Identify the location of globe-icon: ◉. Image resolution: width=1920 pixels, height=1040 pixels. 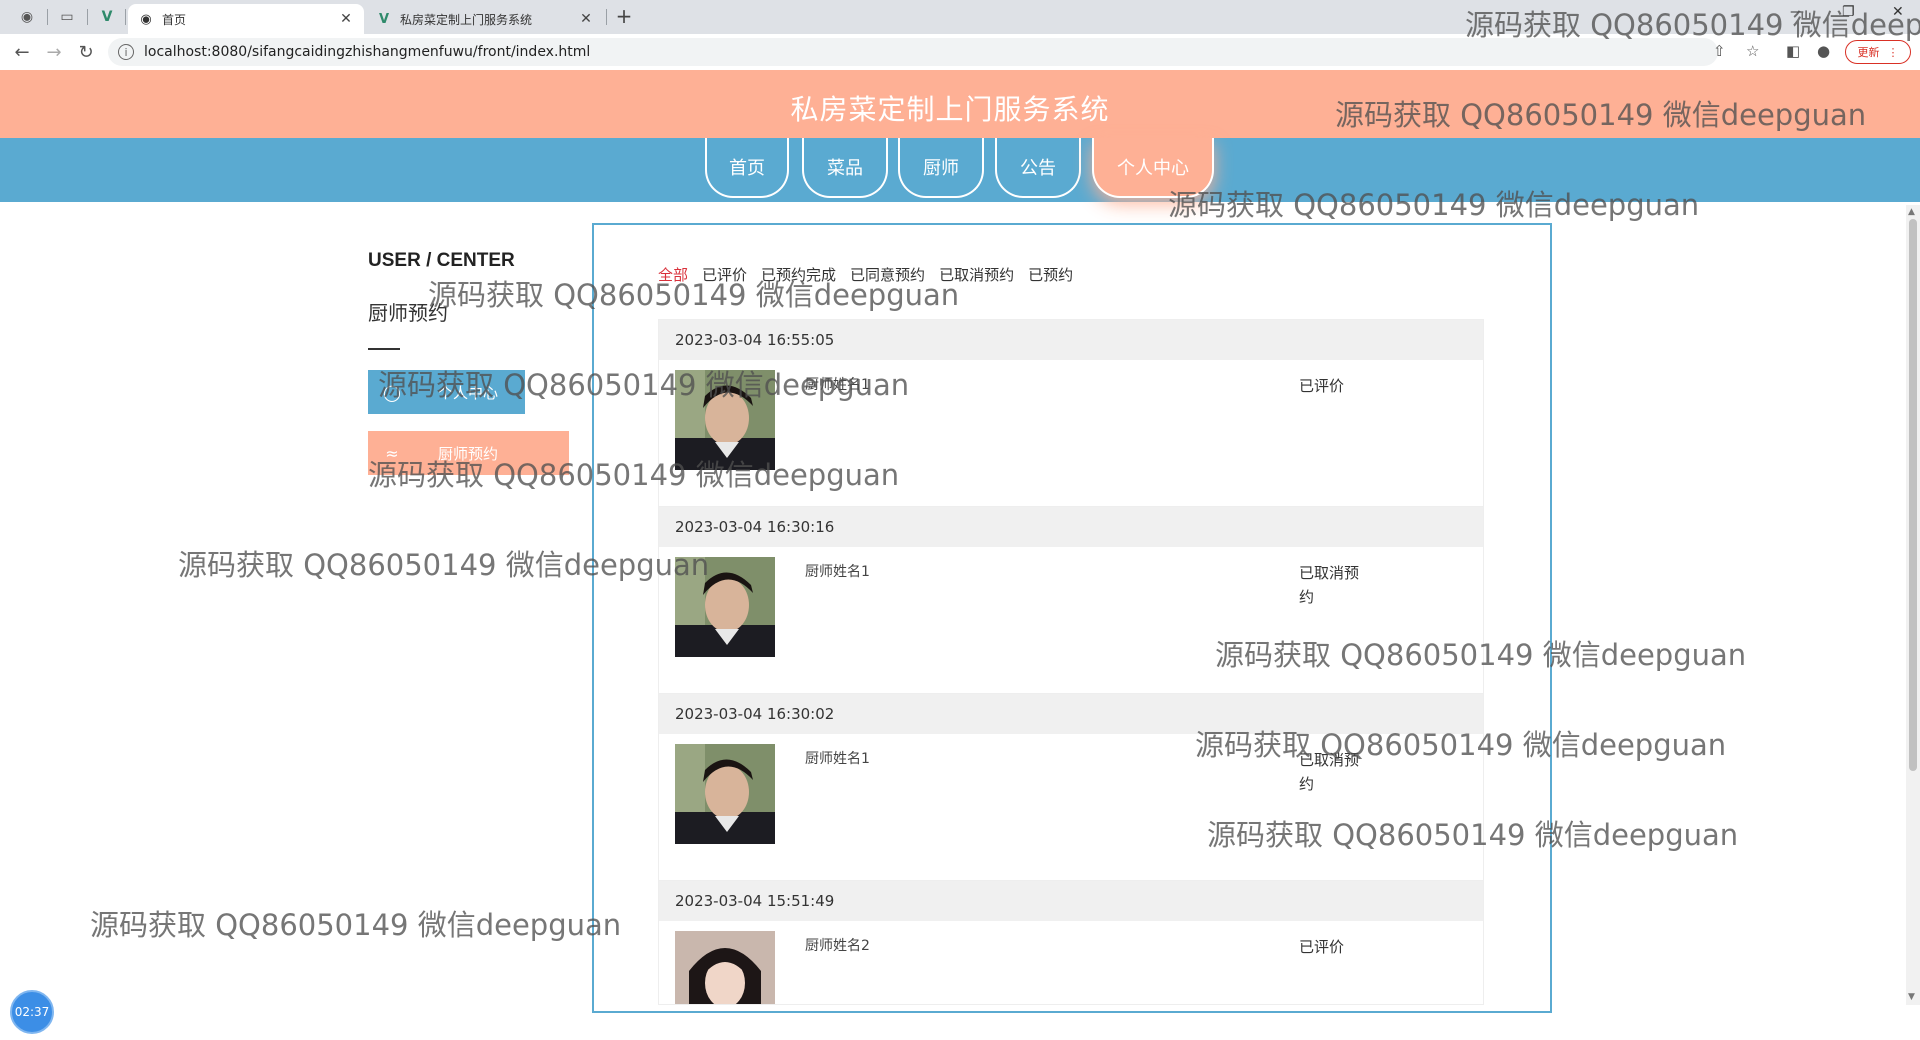
(146, 19).